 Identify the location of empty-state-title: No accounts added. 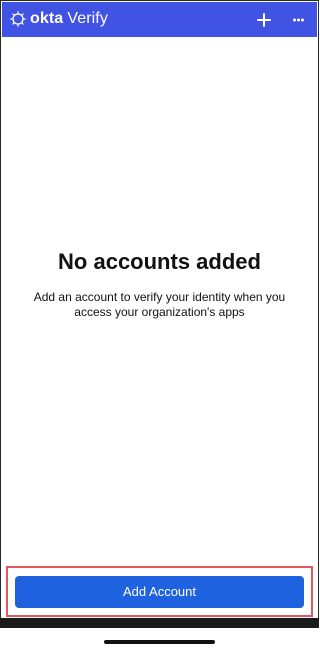
(159, 261).